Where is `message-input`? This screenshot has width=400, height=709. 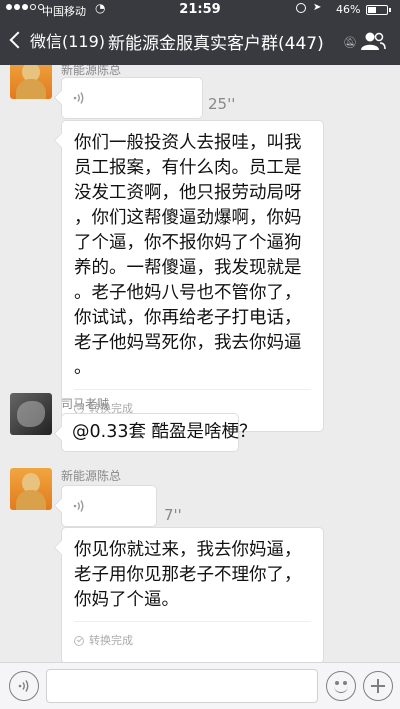 message-input is located at coordinates (182, 686).